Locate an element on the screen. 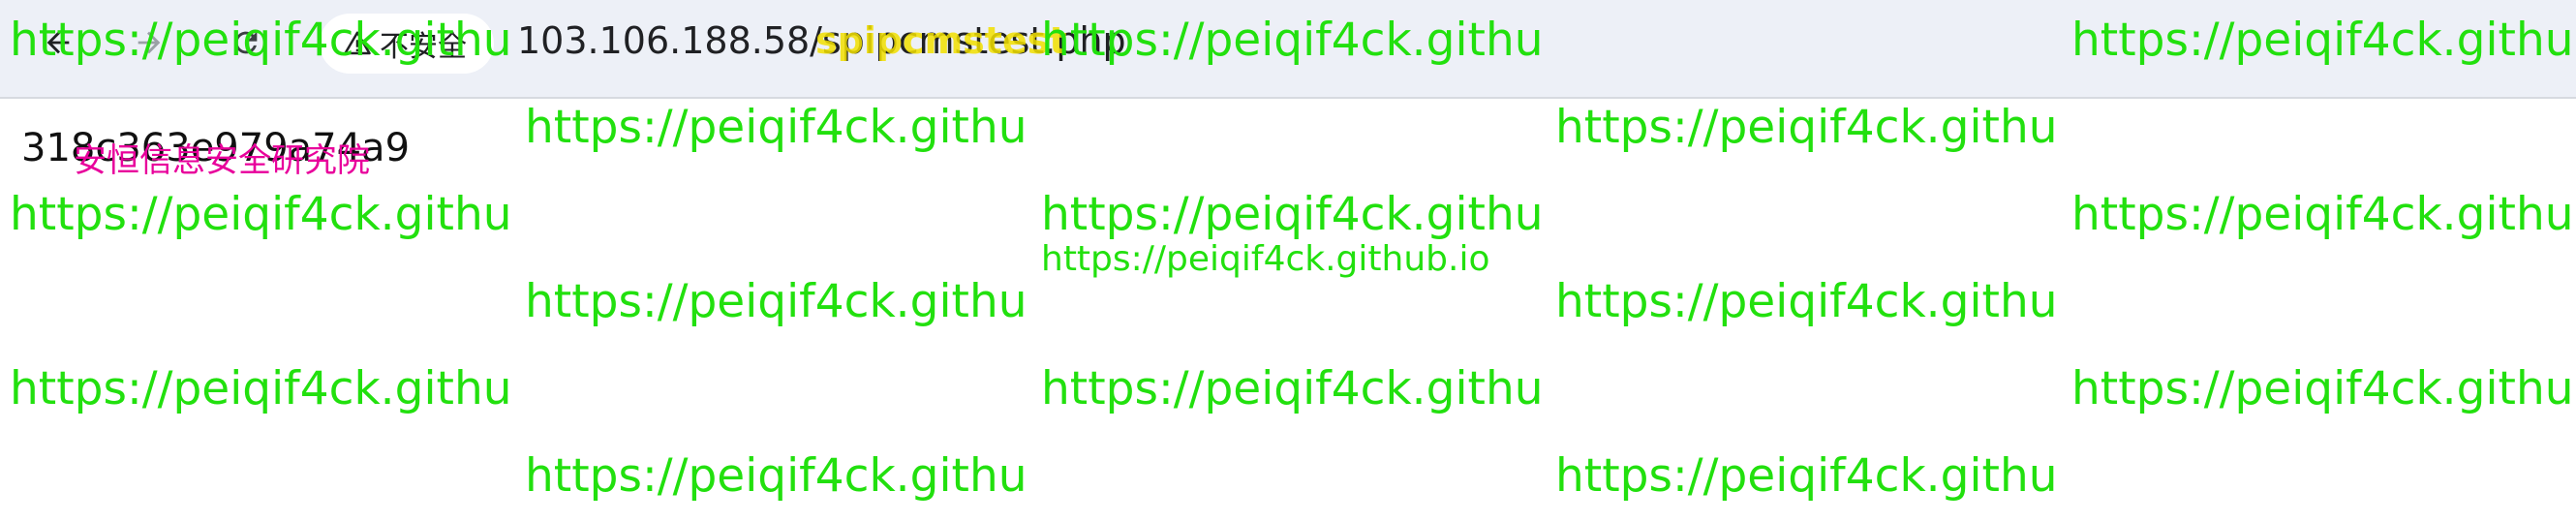  watermark-small-text: https://peiqif4ck.github.io is located at coordinates (1265, 259).